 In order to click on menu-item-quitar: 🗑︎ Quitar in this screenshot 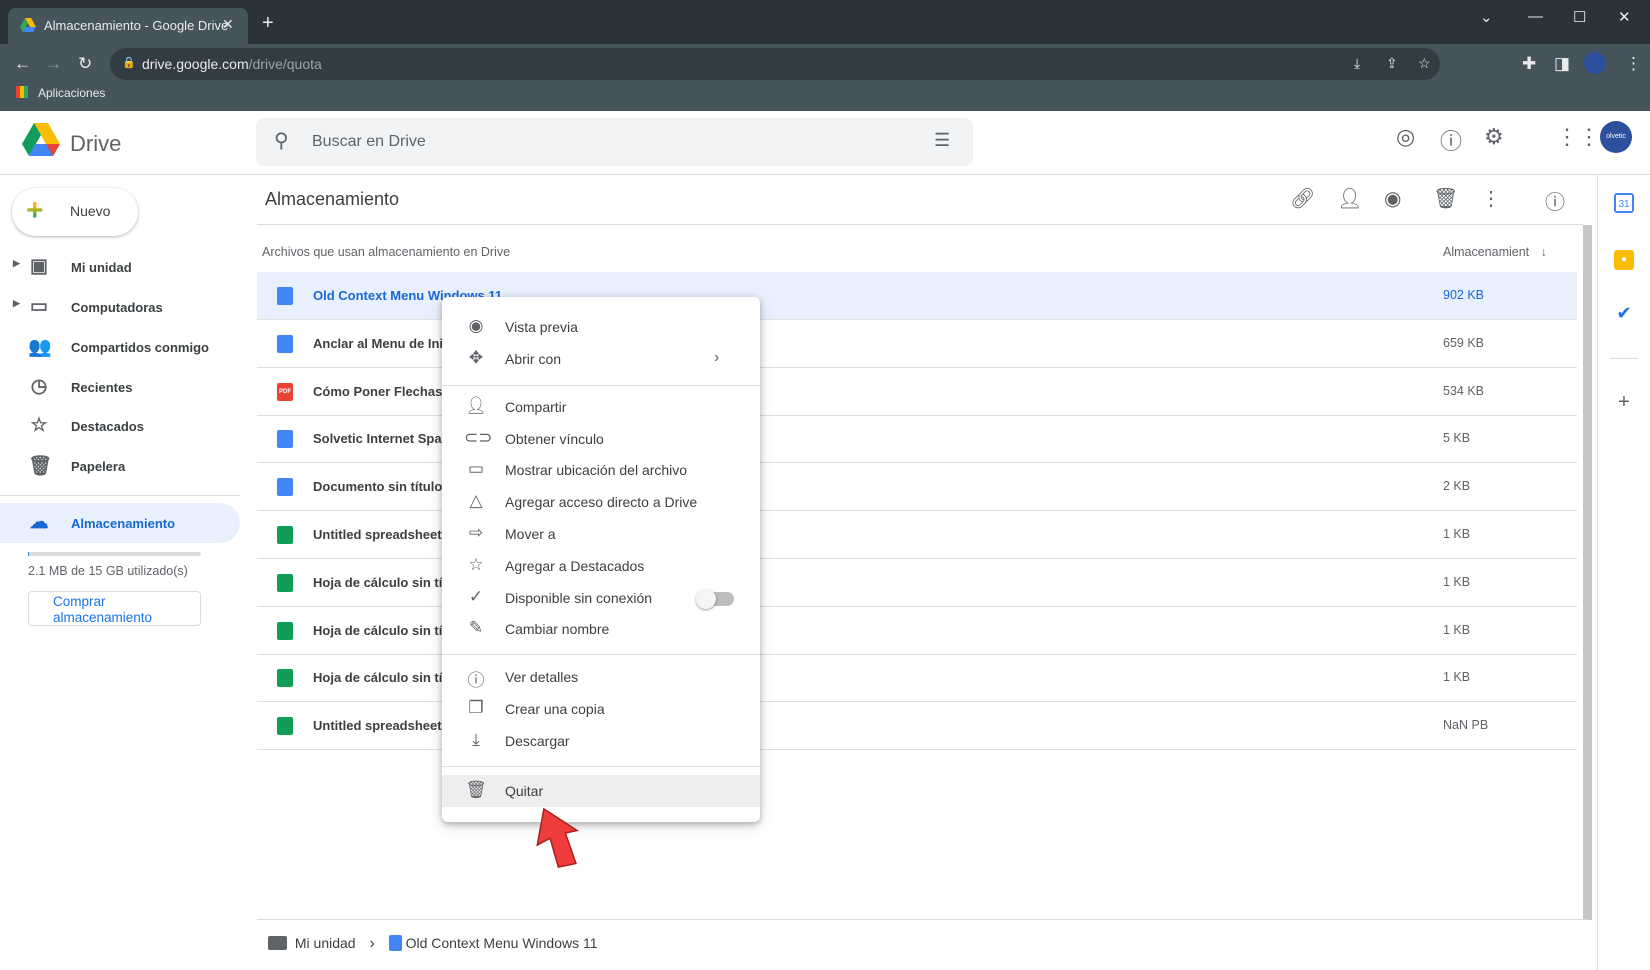, I will do `click(601, 791)`.